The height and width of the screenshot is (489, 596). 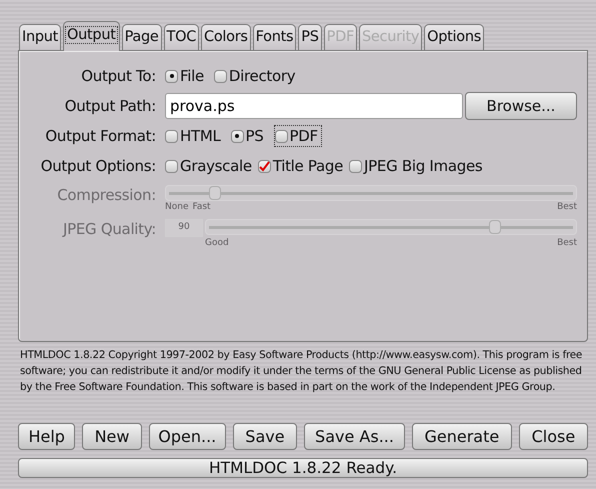 What do you see at coordinates (454, 37) in the screenshot?
I see `tab: Options` at bounding box center [454, 37].